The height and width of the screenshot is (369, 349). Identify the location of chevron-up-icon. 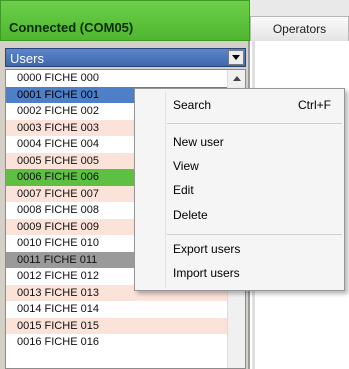
(236, 78).